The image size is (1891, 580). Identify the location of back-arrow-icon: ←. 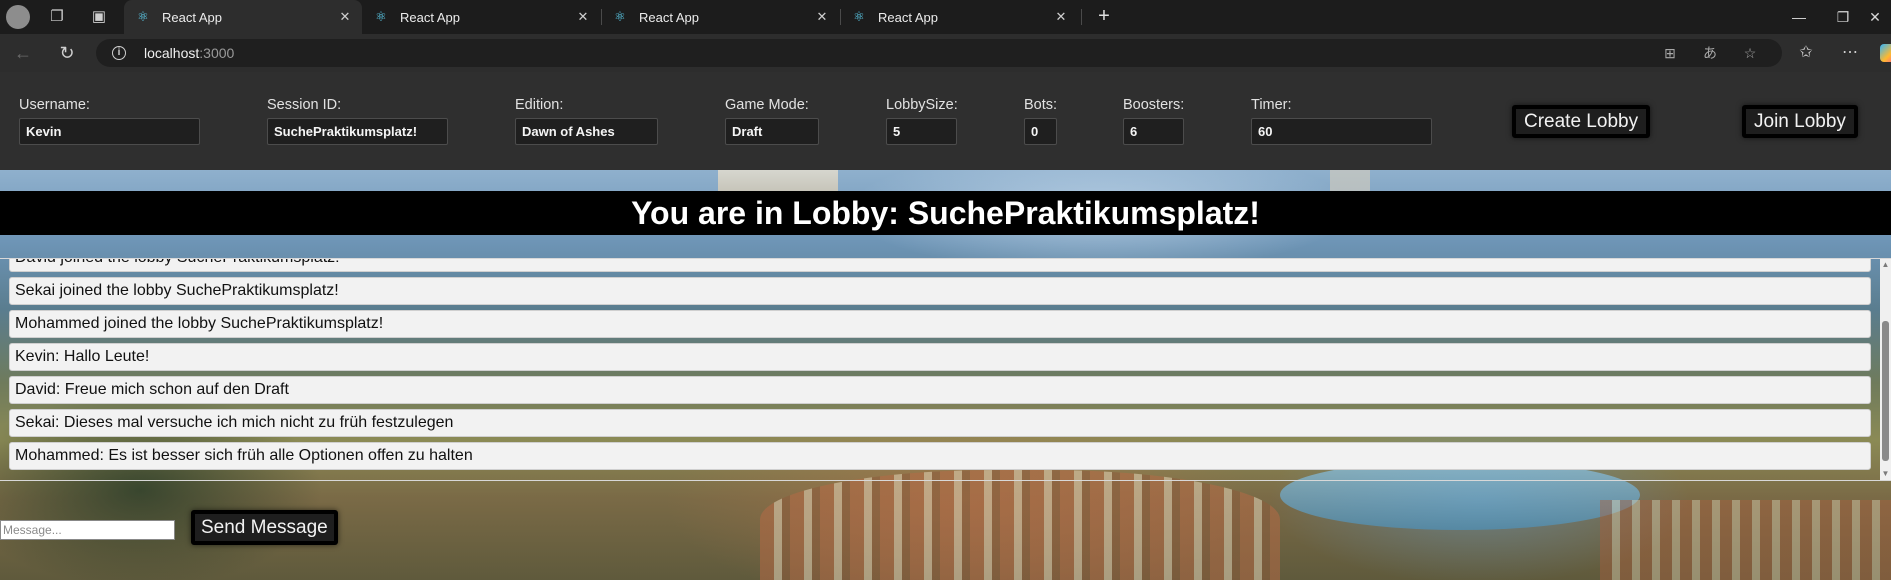
(23, 53).